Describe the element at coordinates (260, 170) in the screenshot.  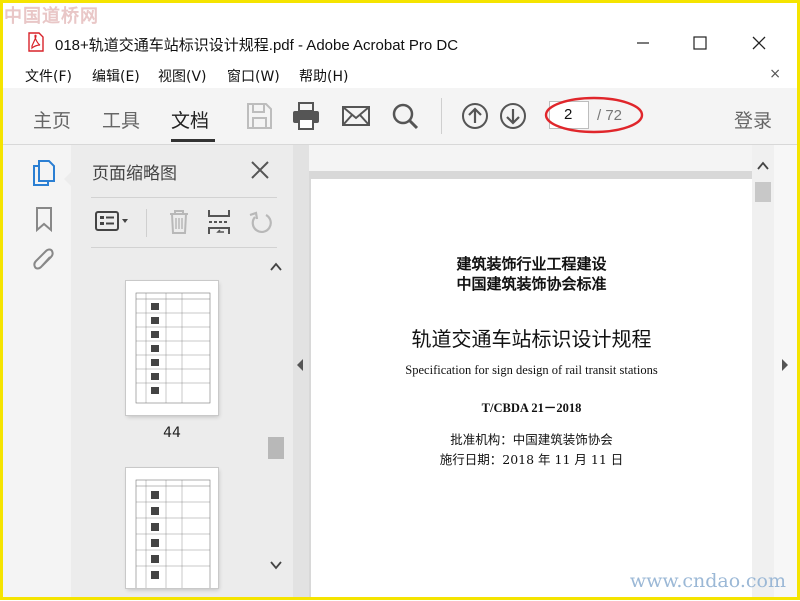
I see `close-panel-icon` at that location.